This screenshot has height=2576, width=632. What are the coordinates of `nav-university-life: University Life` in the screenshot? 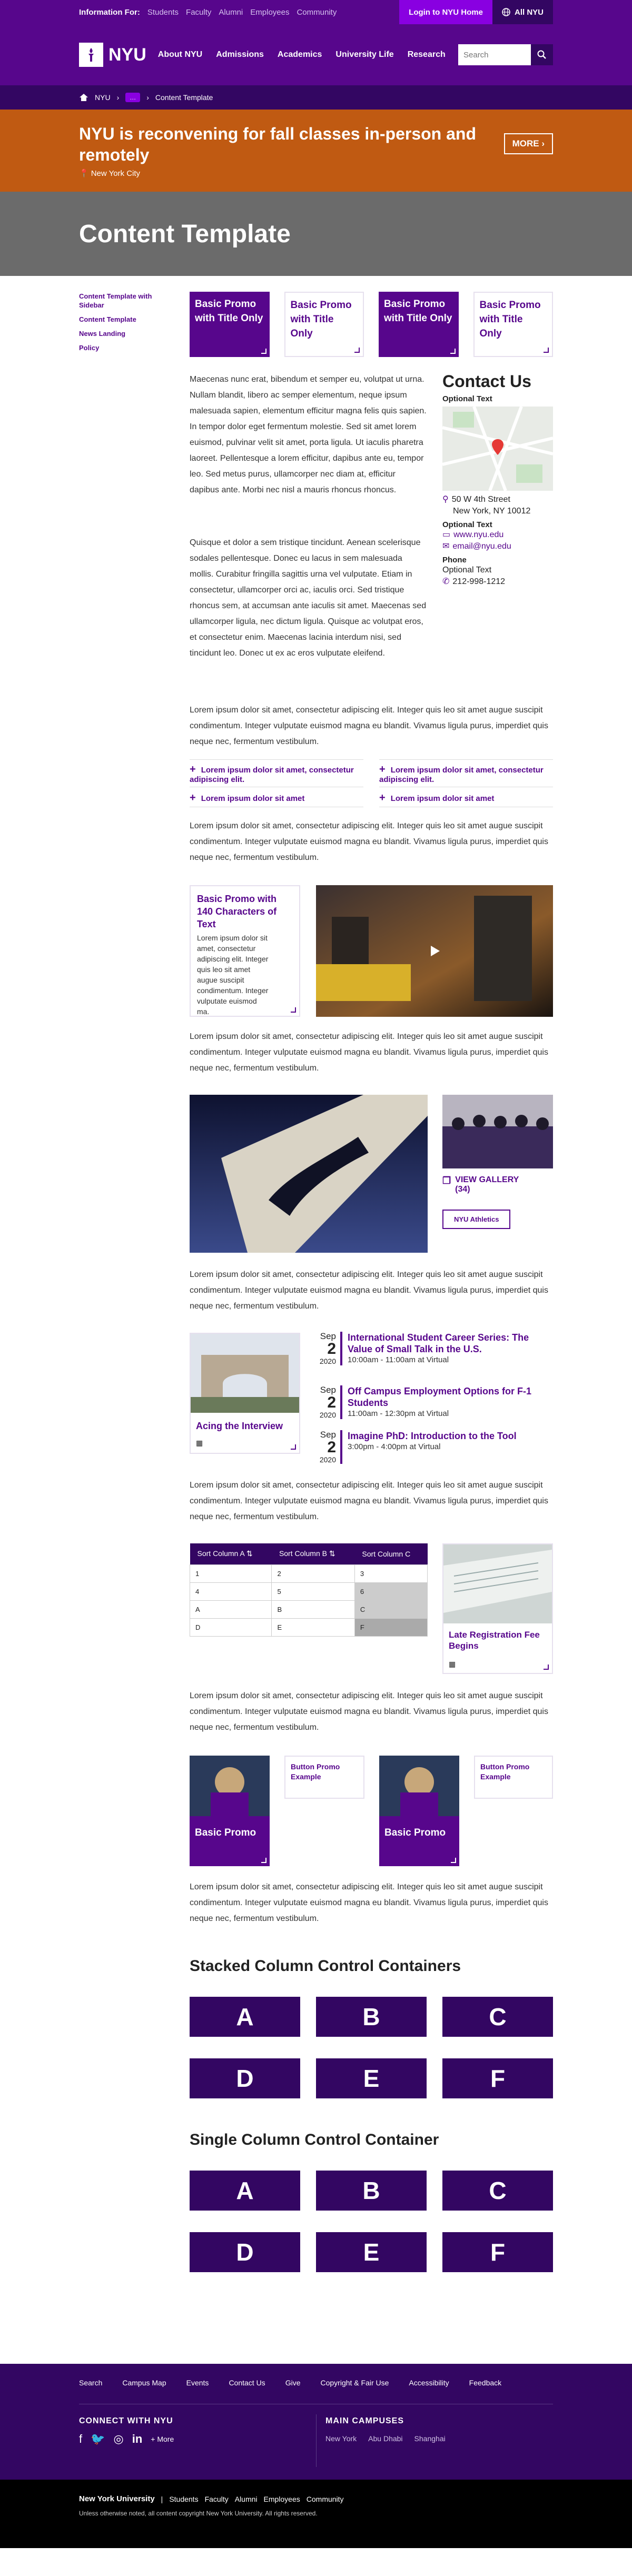 It's located at (364, 55).